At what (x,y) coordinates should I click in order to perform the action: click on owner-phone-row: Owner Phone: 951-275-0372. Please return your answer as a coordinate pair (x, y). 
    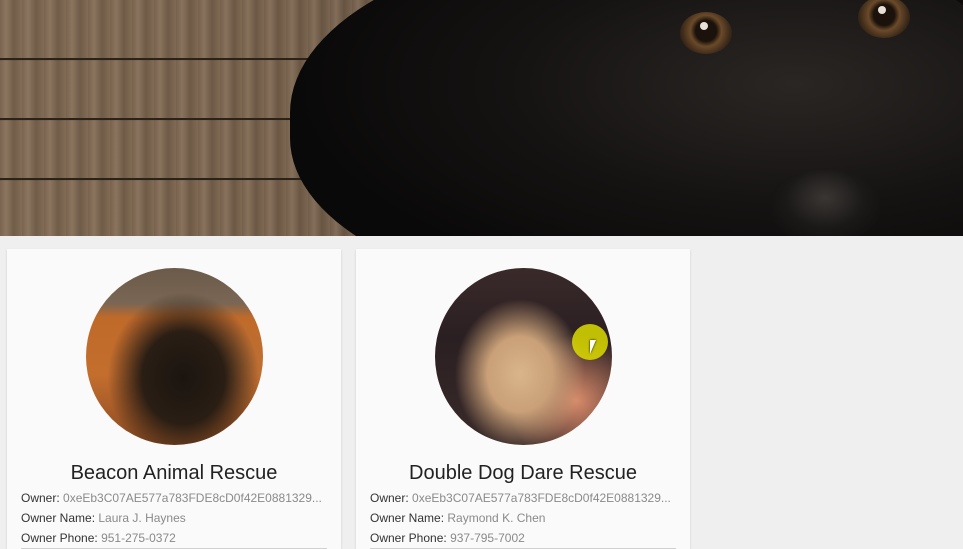
    Looking at the image, I should click on (174, 538).